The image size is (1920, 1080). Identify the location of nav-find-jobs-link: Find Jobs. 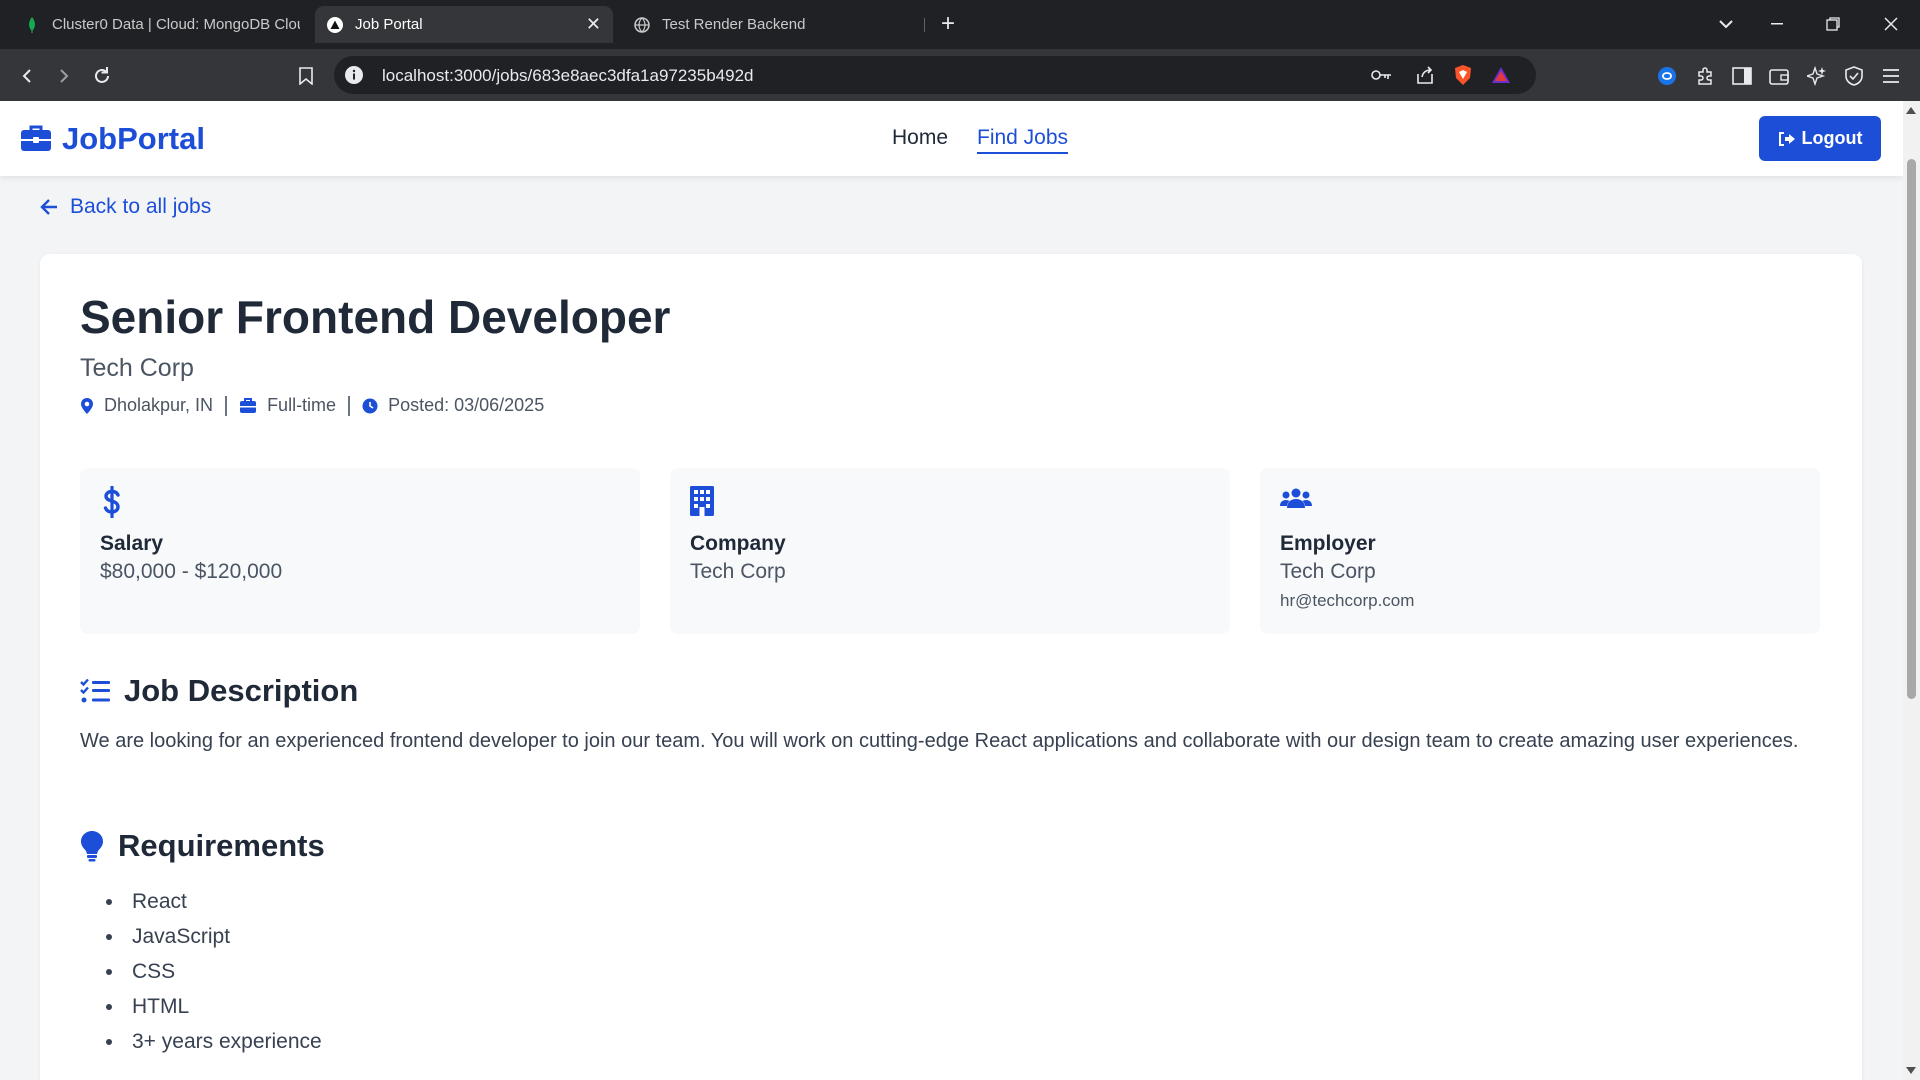
(1023, 140).